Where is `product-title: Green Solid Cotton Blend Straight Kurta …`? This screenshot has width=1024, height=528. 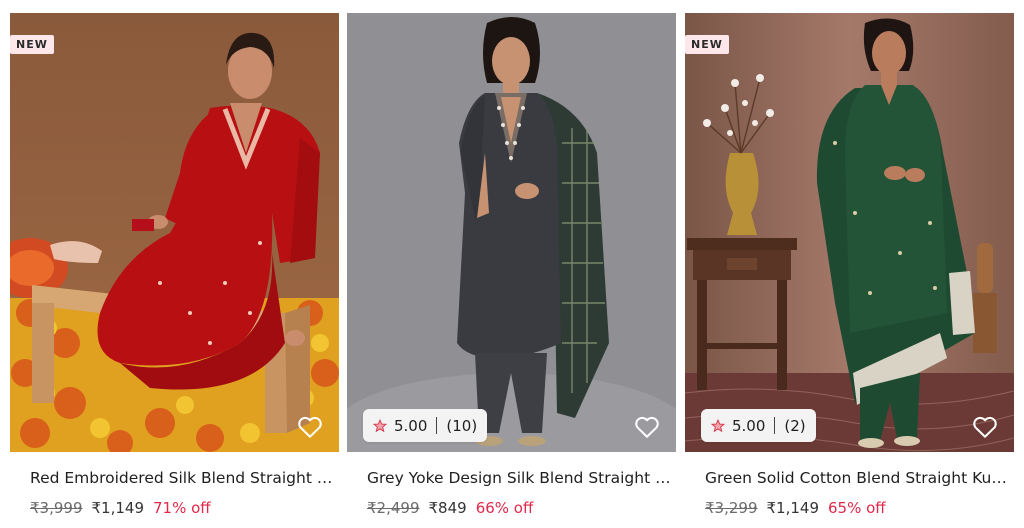 product-title: Green Solid Cotton Blend Straight Kurta … is located at coordinates (857, 478).